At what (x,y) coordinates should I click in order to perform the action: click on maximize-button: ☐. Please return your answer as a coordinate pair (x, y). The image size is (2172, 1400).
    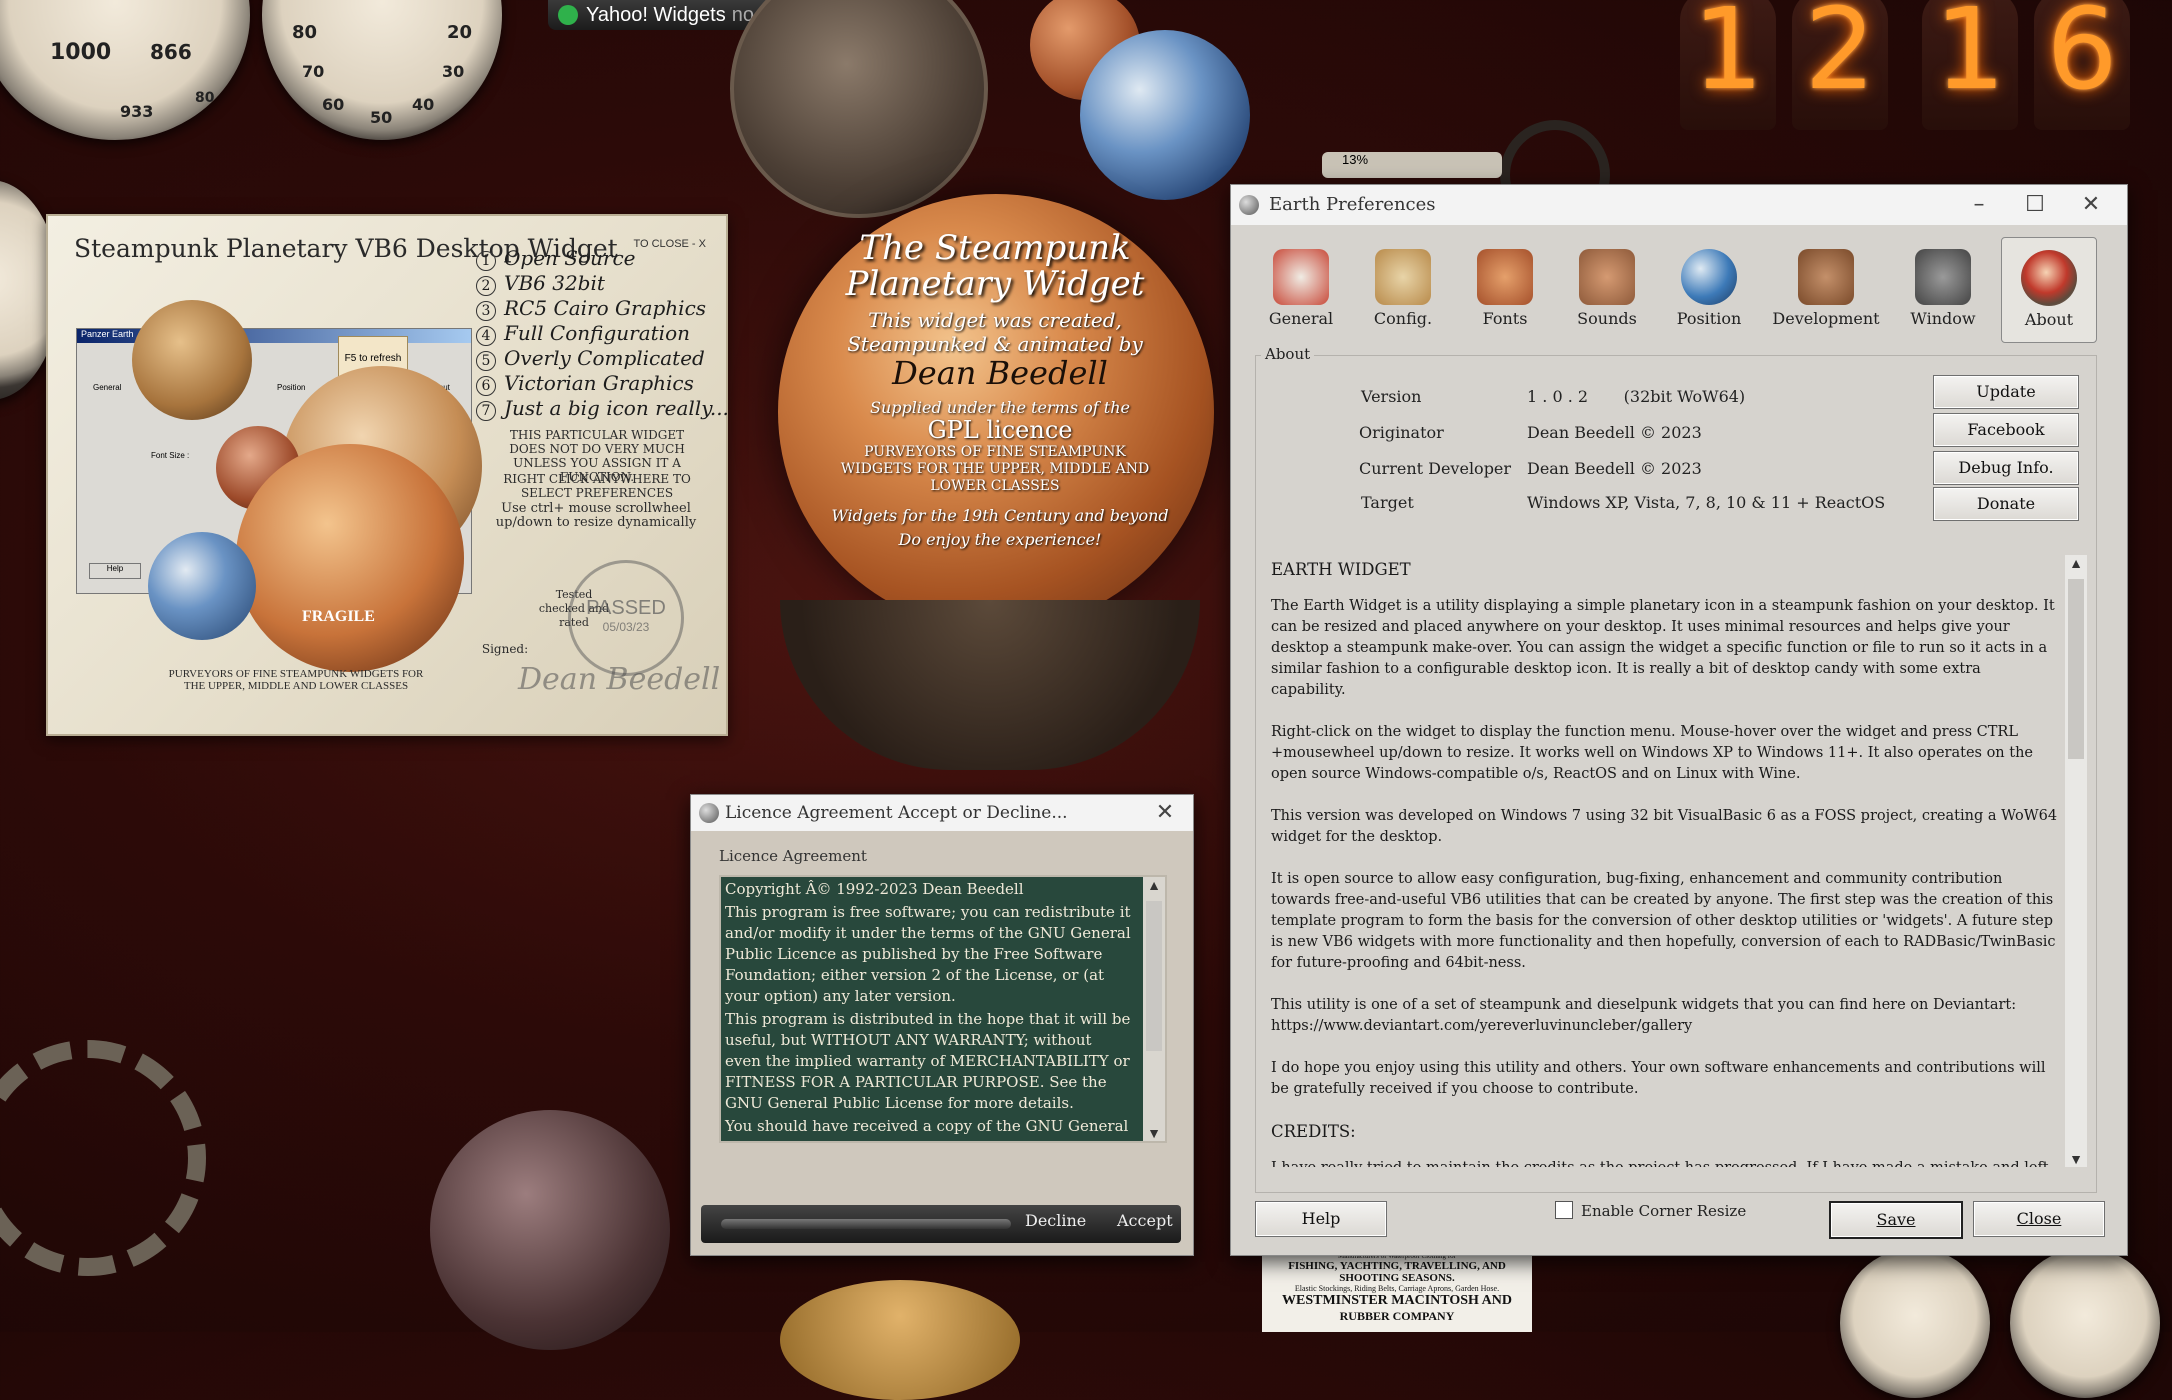
    Looking at the image, I should click on (2035, 205).